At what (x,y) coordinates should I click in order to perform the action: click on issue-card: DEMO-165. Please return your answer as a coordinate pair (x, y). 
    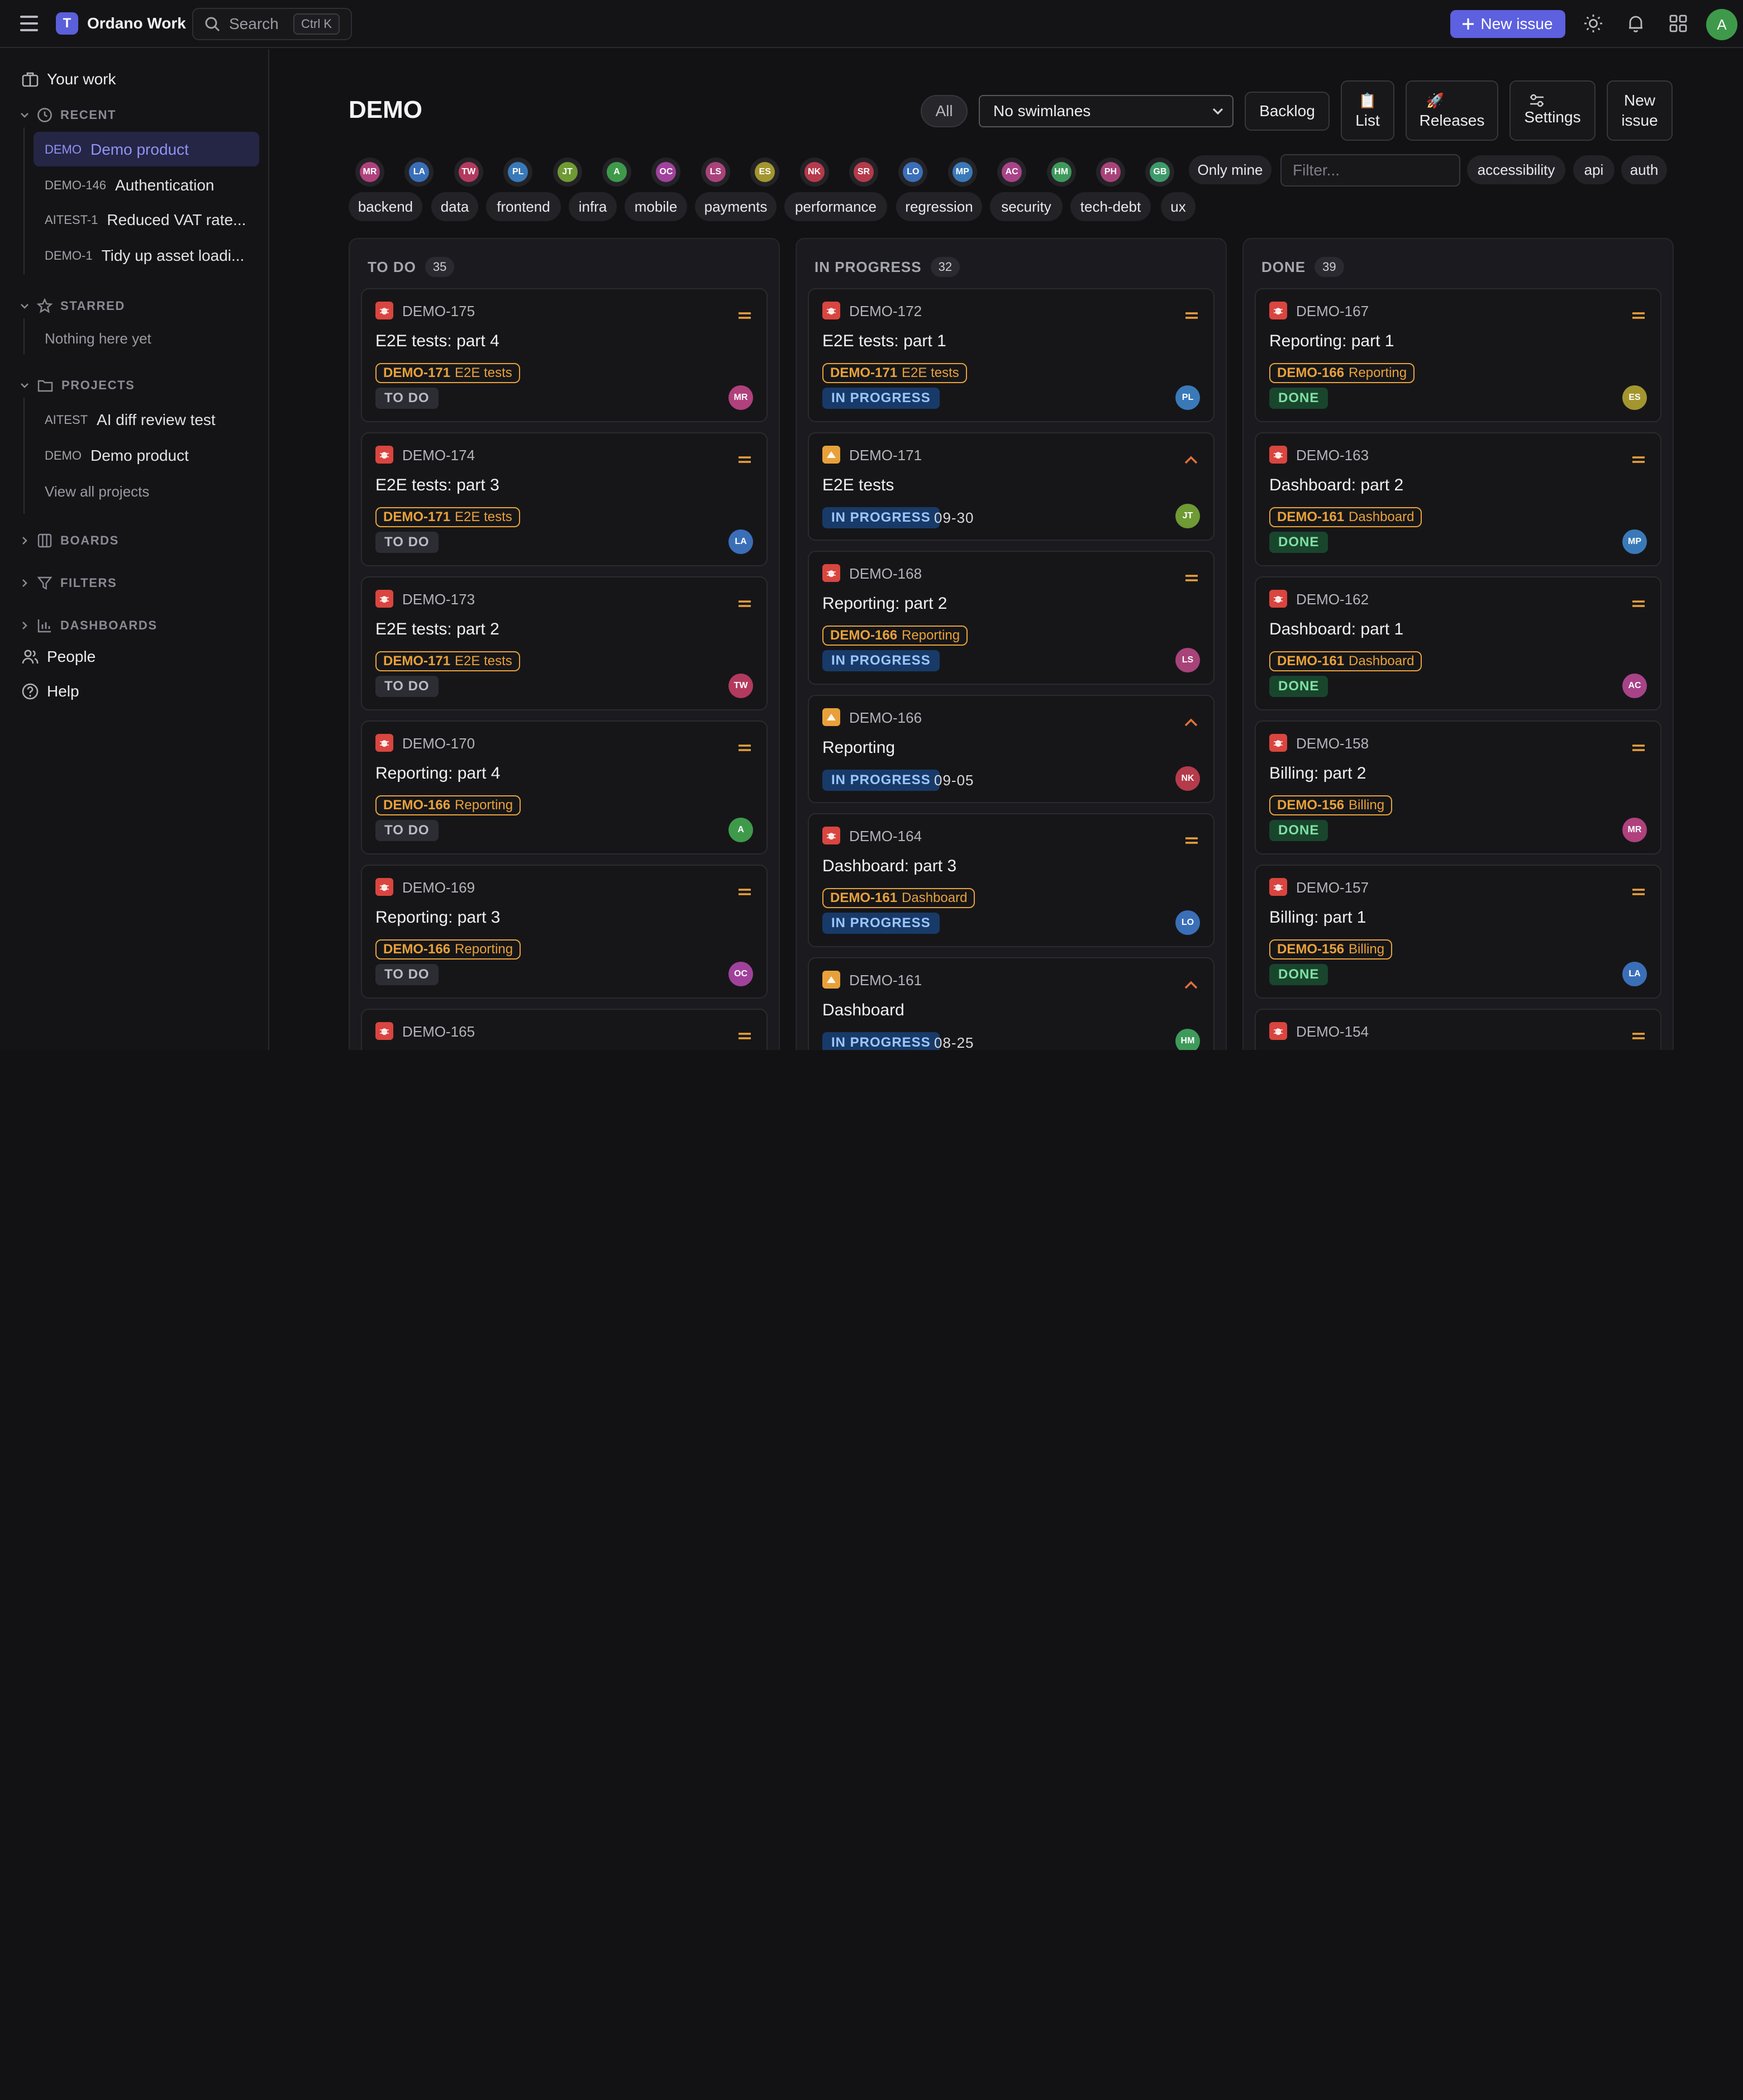
    Looking at the image, I should click on (564, 1029).